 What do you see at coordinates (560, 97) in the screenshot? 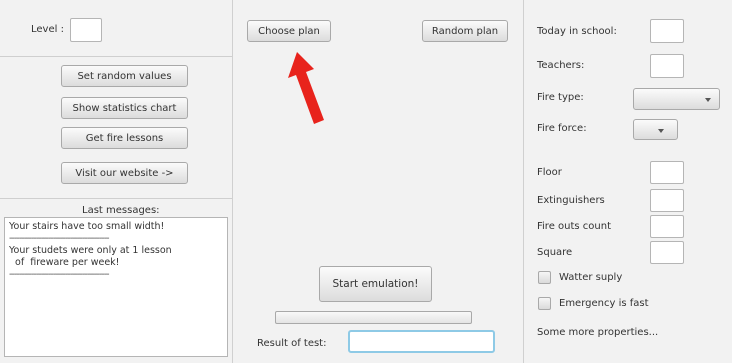
I see `fire-type-label: Fire type:` at bounding box center [560, 97].